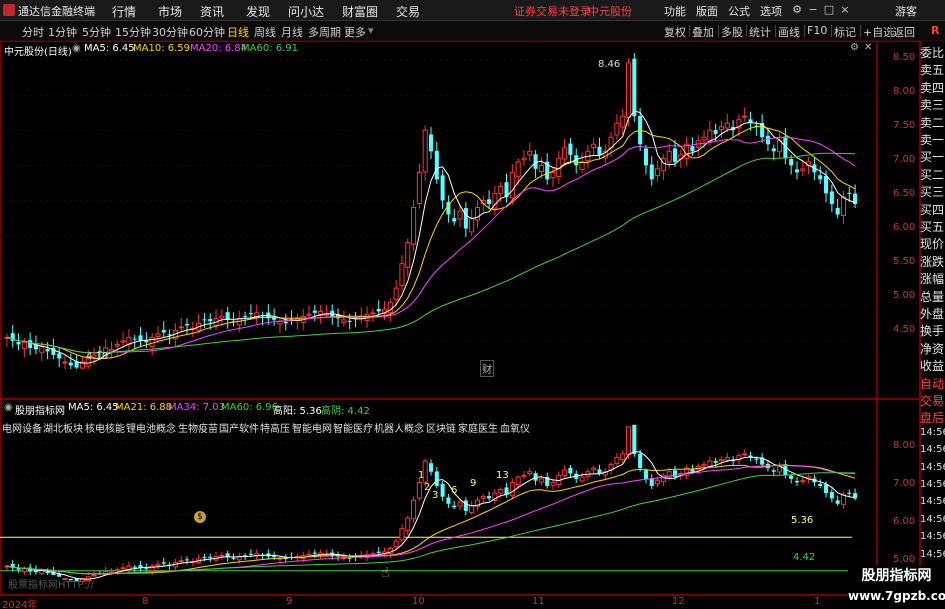 The width and height of the screenshot is (945, 609). Describe the element at coordinates (732, 32) in the screenshot. I see `tool-multi-stock: 多股` at that location.